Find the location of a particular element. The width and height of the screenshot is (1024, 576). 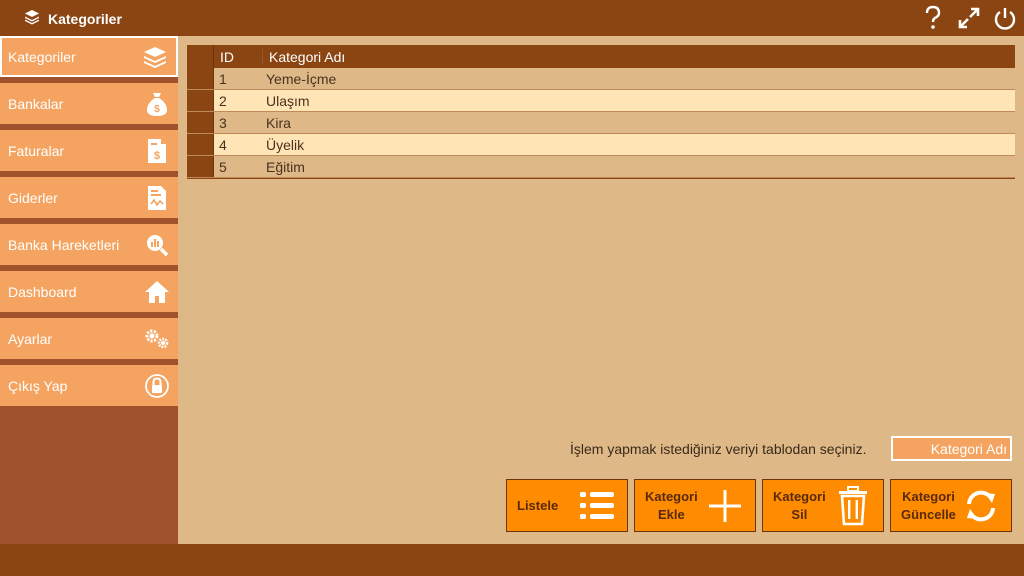

maximize-icon is located at coordinates (969, 18).